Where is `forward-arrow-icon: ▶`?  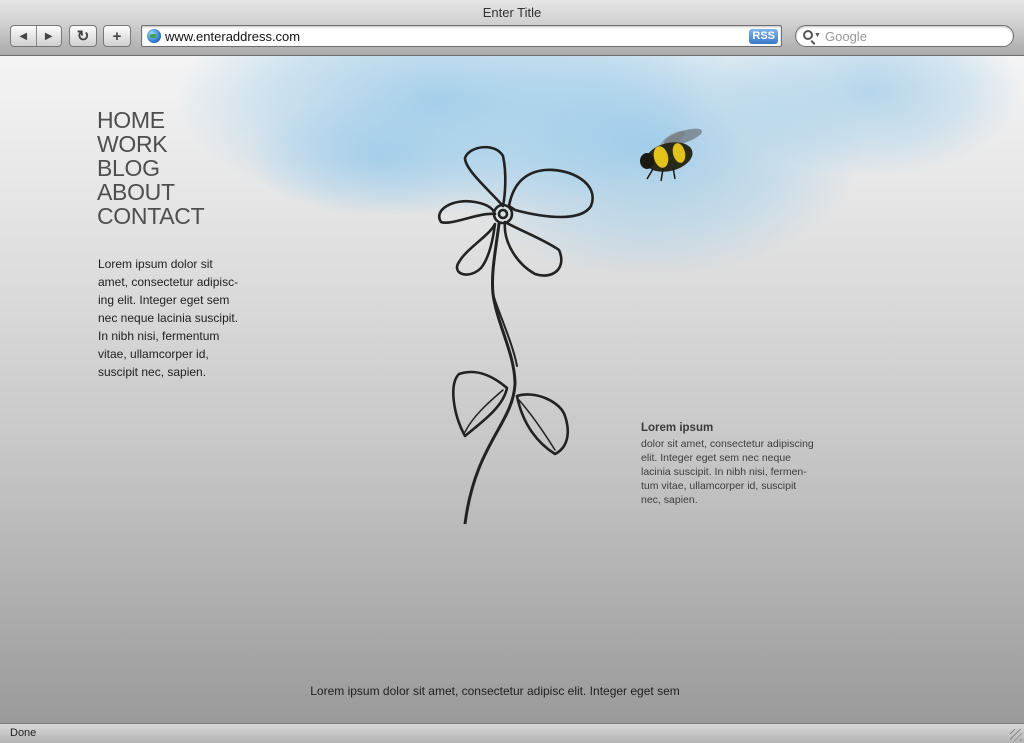 forward-arrow-icon: ▶ is located at coordinates (48, 36).